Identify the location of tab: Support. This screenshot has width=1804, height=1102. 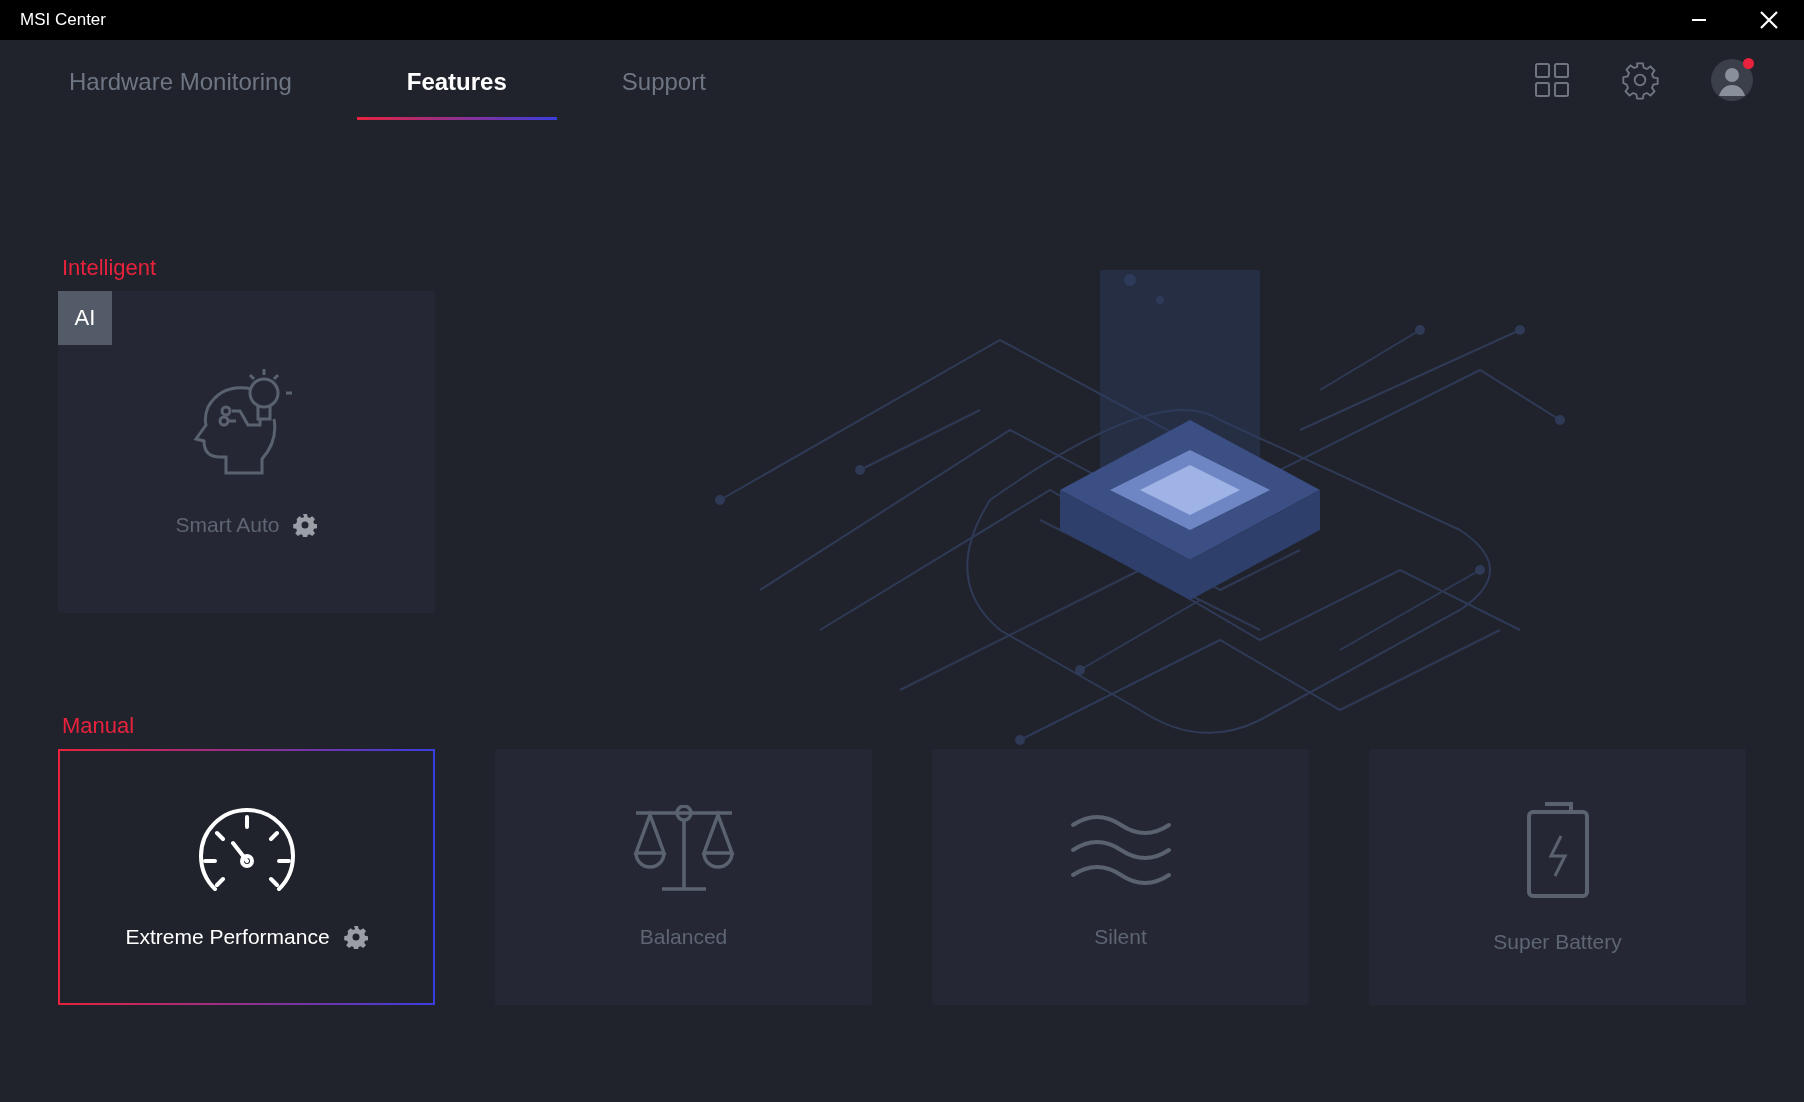
(663, 80).